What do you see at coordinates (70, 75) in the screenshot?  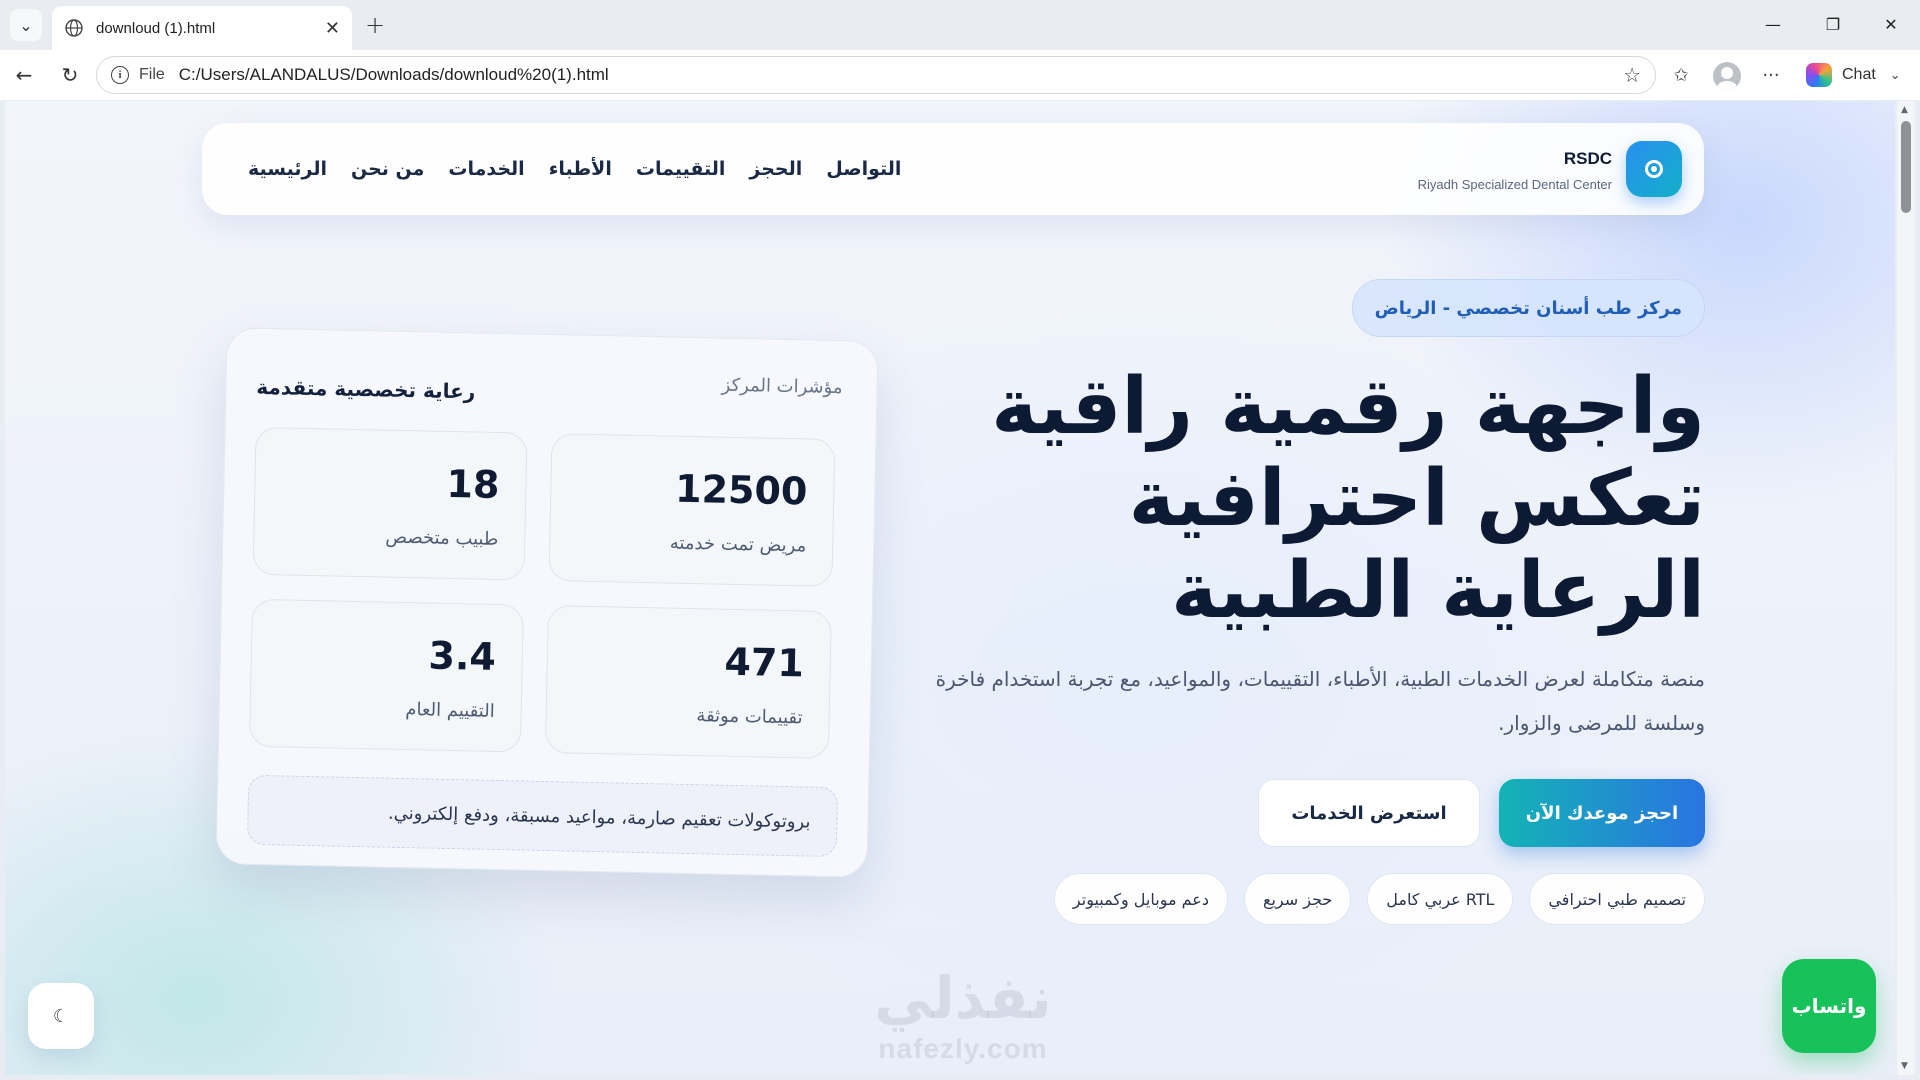 I see `reload-icon: ↻` at bounding box center [70, 75].